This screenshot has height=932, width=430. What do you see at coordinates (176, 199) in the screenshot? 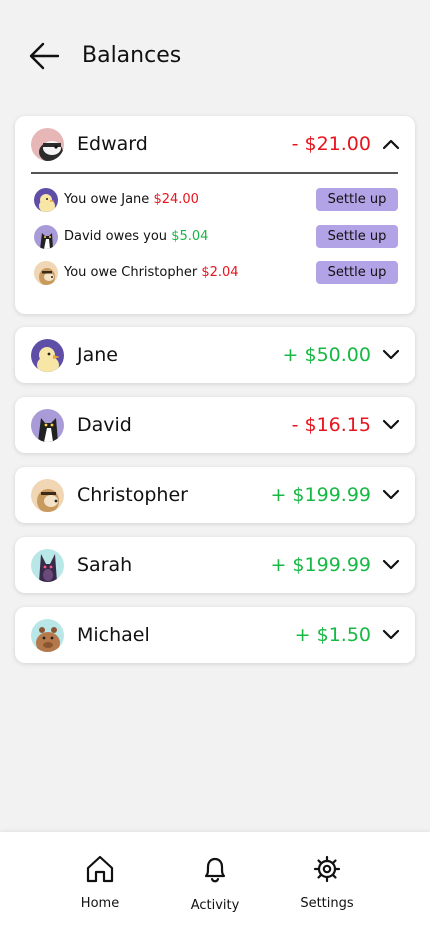
I see `detail-amount: $24.00` at bounding box center [176, 199].